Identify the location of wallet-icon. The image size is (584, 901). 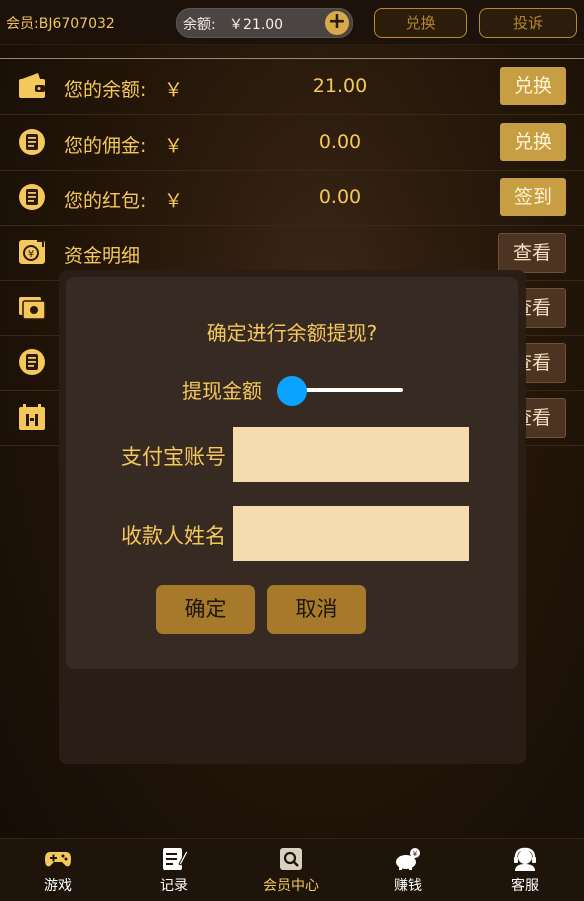
(32, 85).